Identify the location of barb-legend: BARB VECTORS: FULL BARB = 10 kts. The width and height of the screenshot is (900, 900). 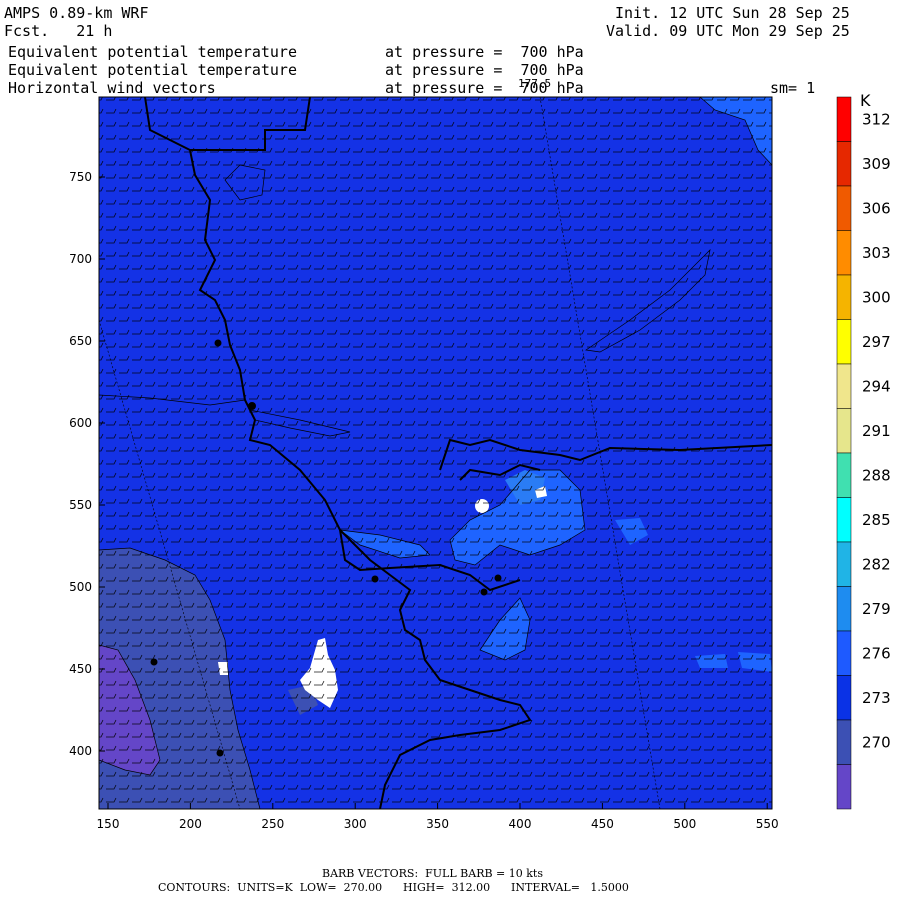
(432, 873).